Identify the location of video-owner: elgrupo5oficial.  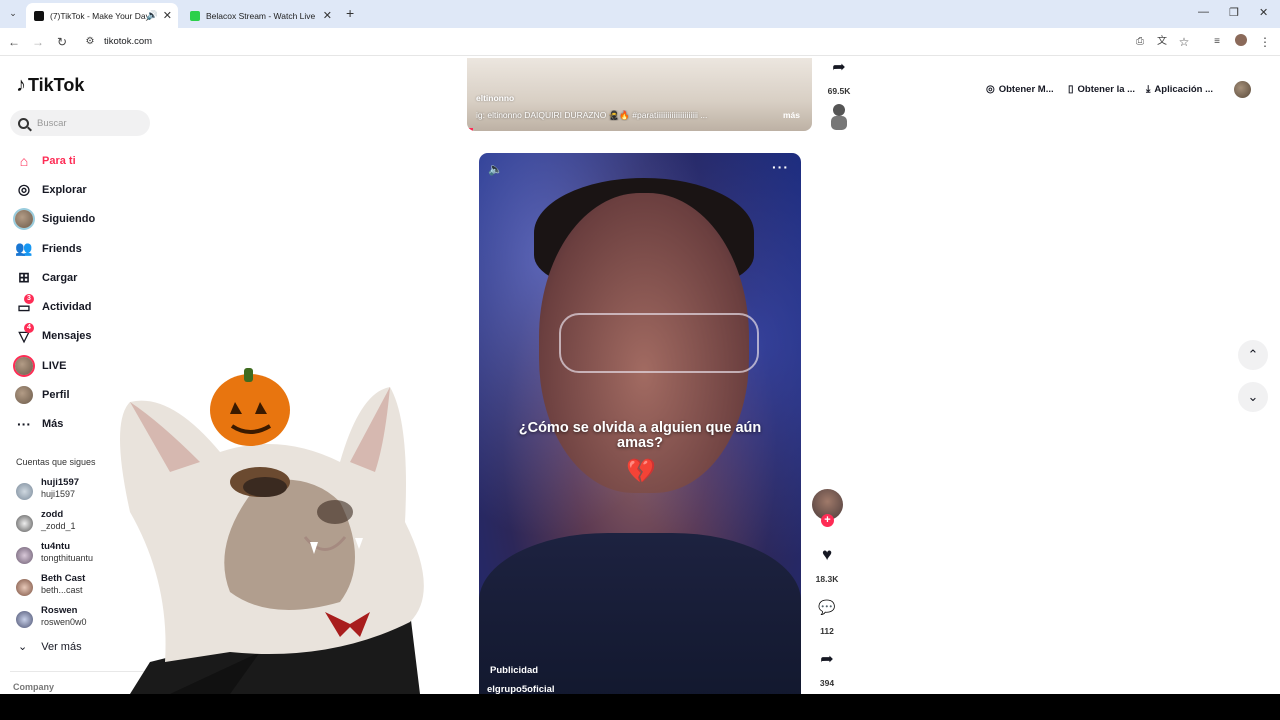
(521, 689).